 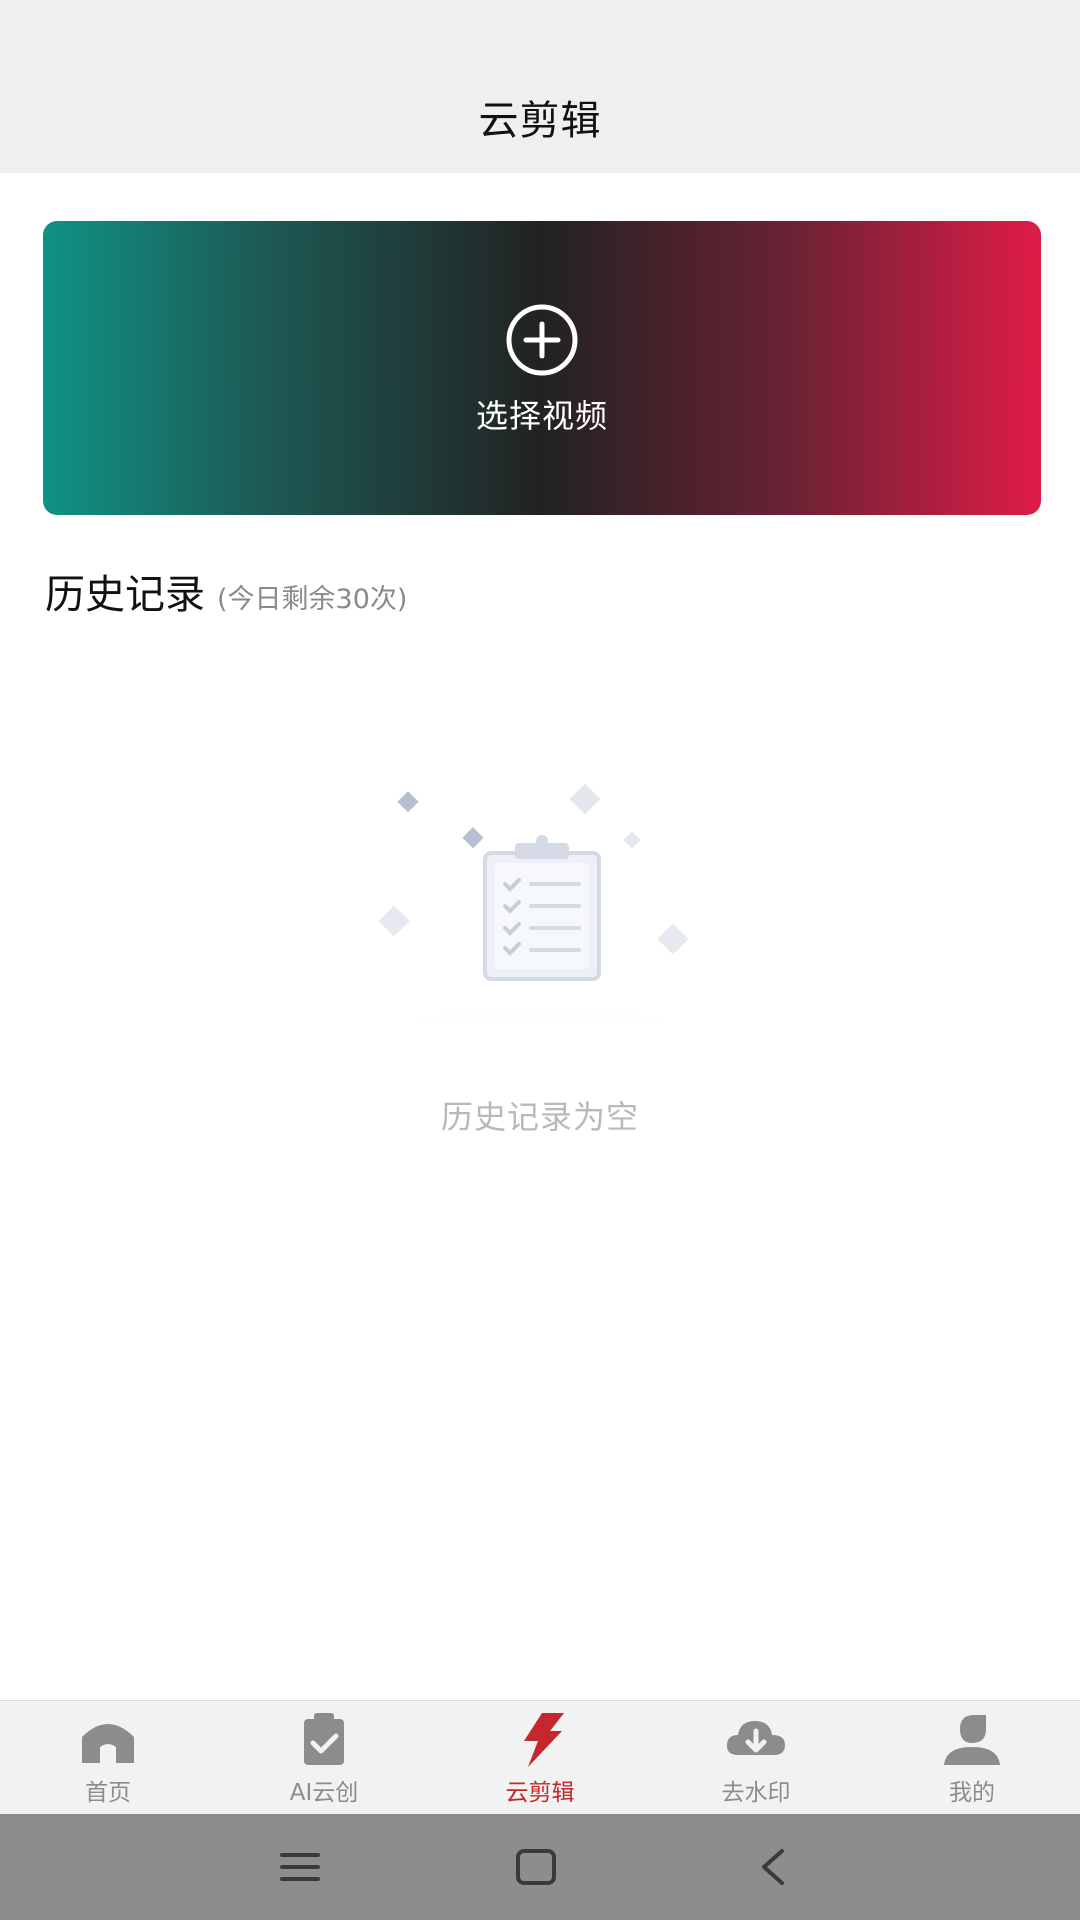 What do you see at coordinates (125, 595) in the screenshot?
I see `history-title: 历史记录` at bounding box center [125, 595].